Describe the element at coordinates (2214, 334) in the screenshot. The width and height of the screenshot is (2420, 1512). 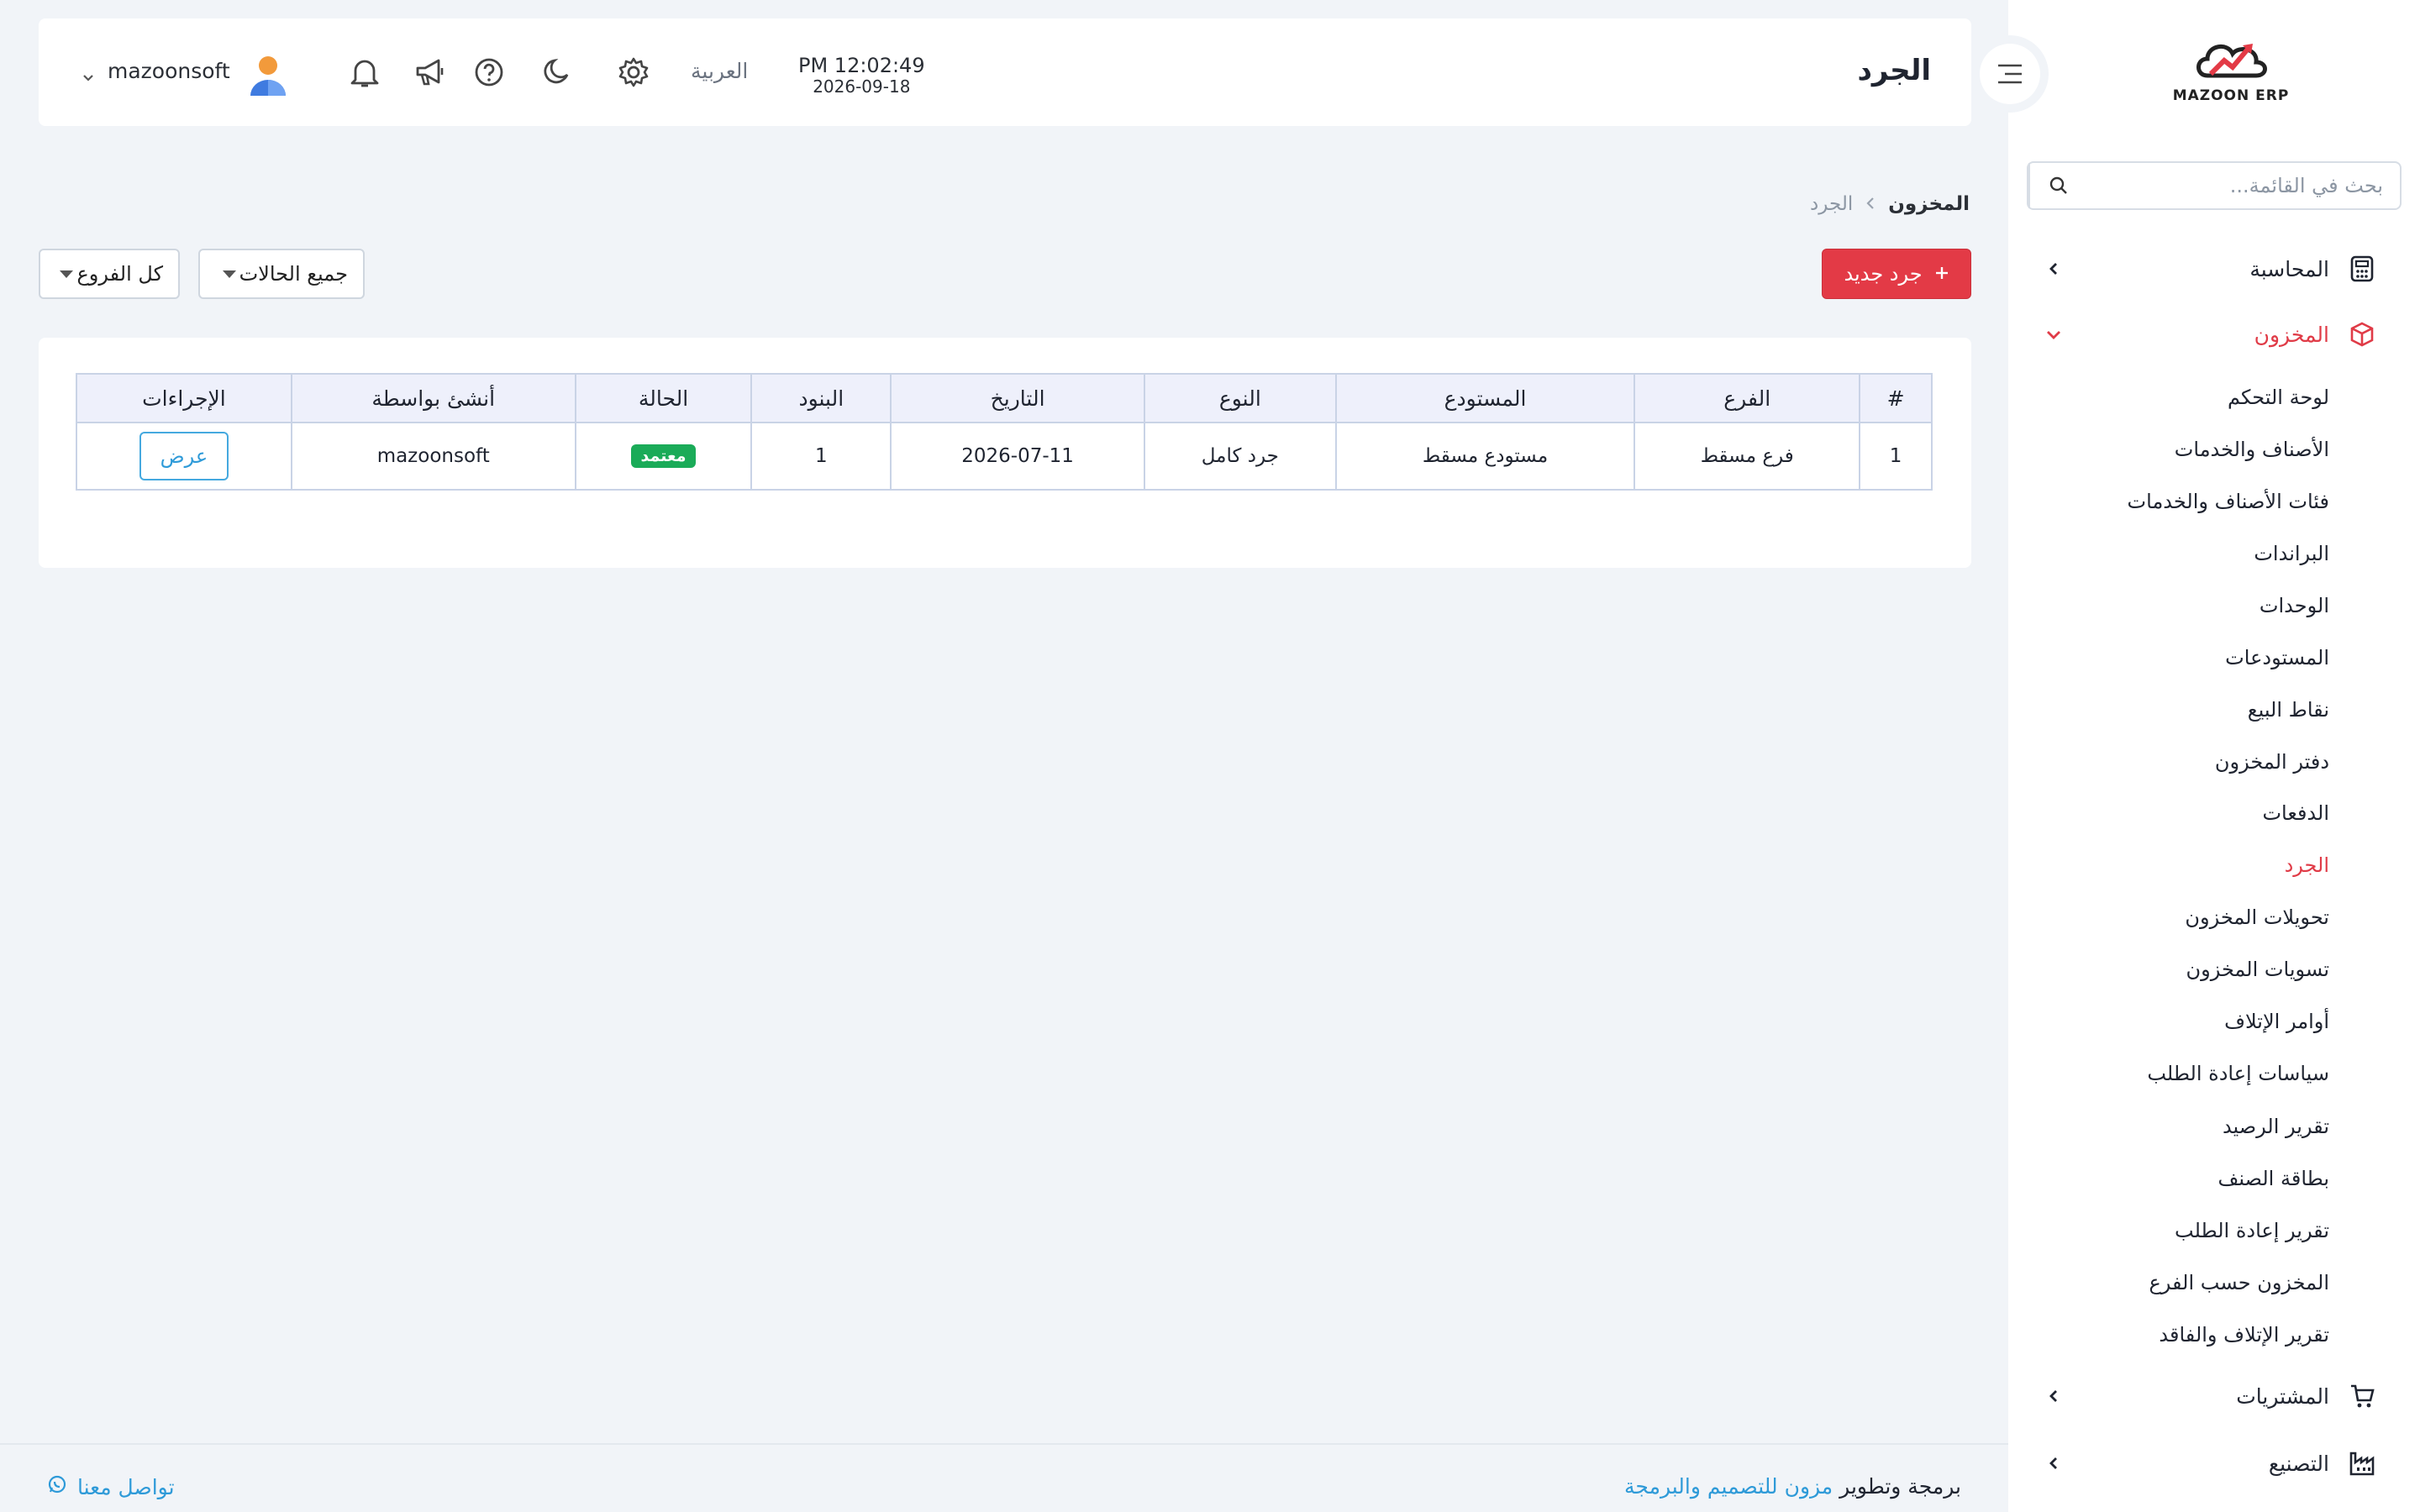
I see `sidebar-group-inventory: المخزون` at that location.